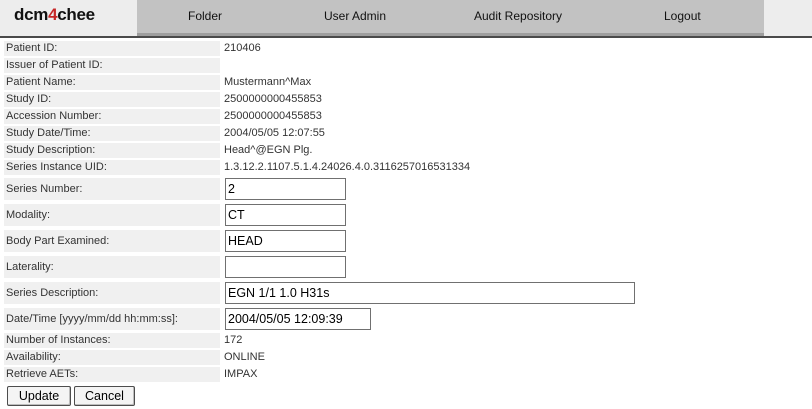 Image resolution: width=812 pixels, height=409 pixels. I want to click on logo-accent: 4, so click(53, 14).